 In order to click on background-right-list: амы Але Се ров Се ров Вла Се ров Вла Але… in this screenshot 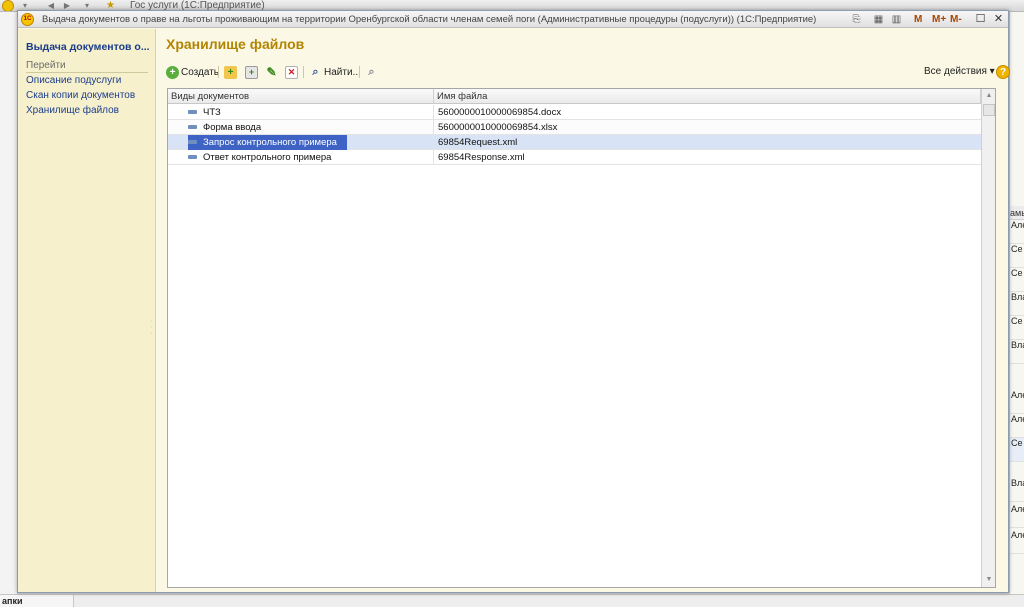, I will do `click(1016, 303)`.